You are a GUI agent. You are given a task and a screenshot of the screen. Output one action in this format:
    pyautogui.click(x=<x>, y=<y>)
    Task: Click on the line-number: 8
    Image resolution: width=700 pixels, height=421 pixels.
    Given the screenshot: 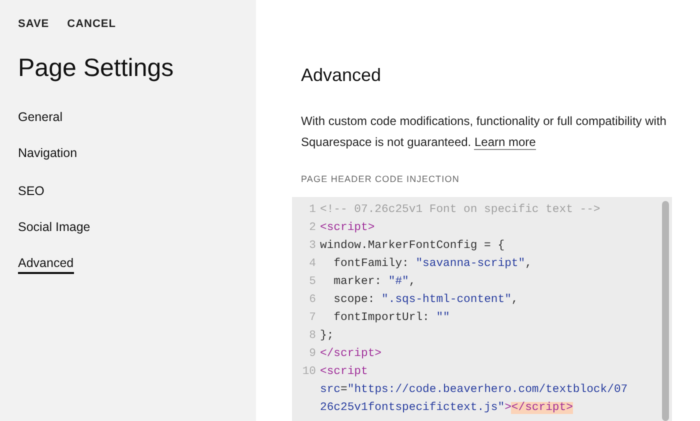 What is the action you would take?
    pyautogui.click(x=312, y=336)
    